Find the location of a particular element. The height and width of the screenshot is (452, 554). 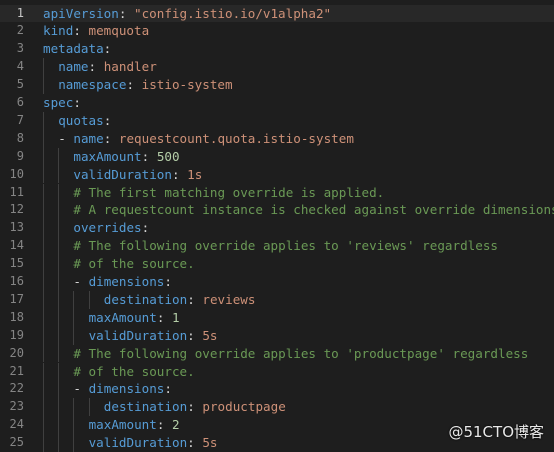

line-number: 24 is located at coordinates (16, 424).